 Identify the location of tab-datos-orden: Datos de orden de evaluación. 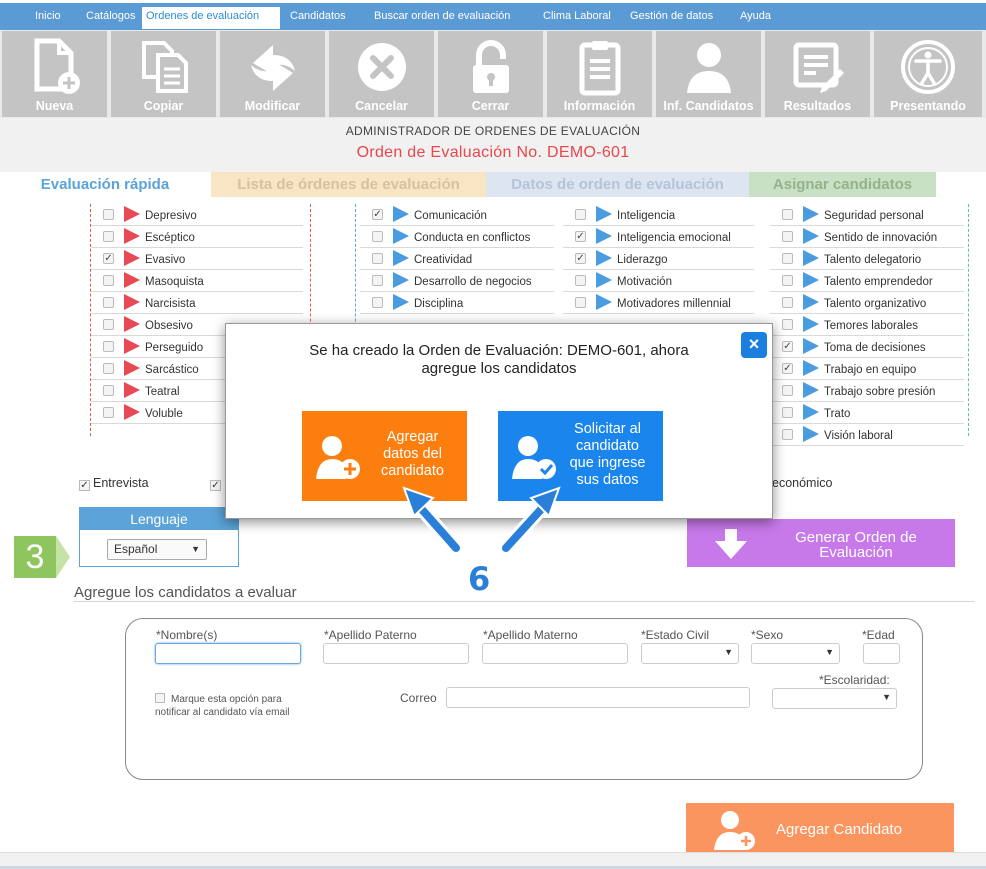
(617, 184).